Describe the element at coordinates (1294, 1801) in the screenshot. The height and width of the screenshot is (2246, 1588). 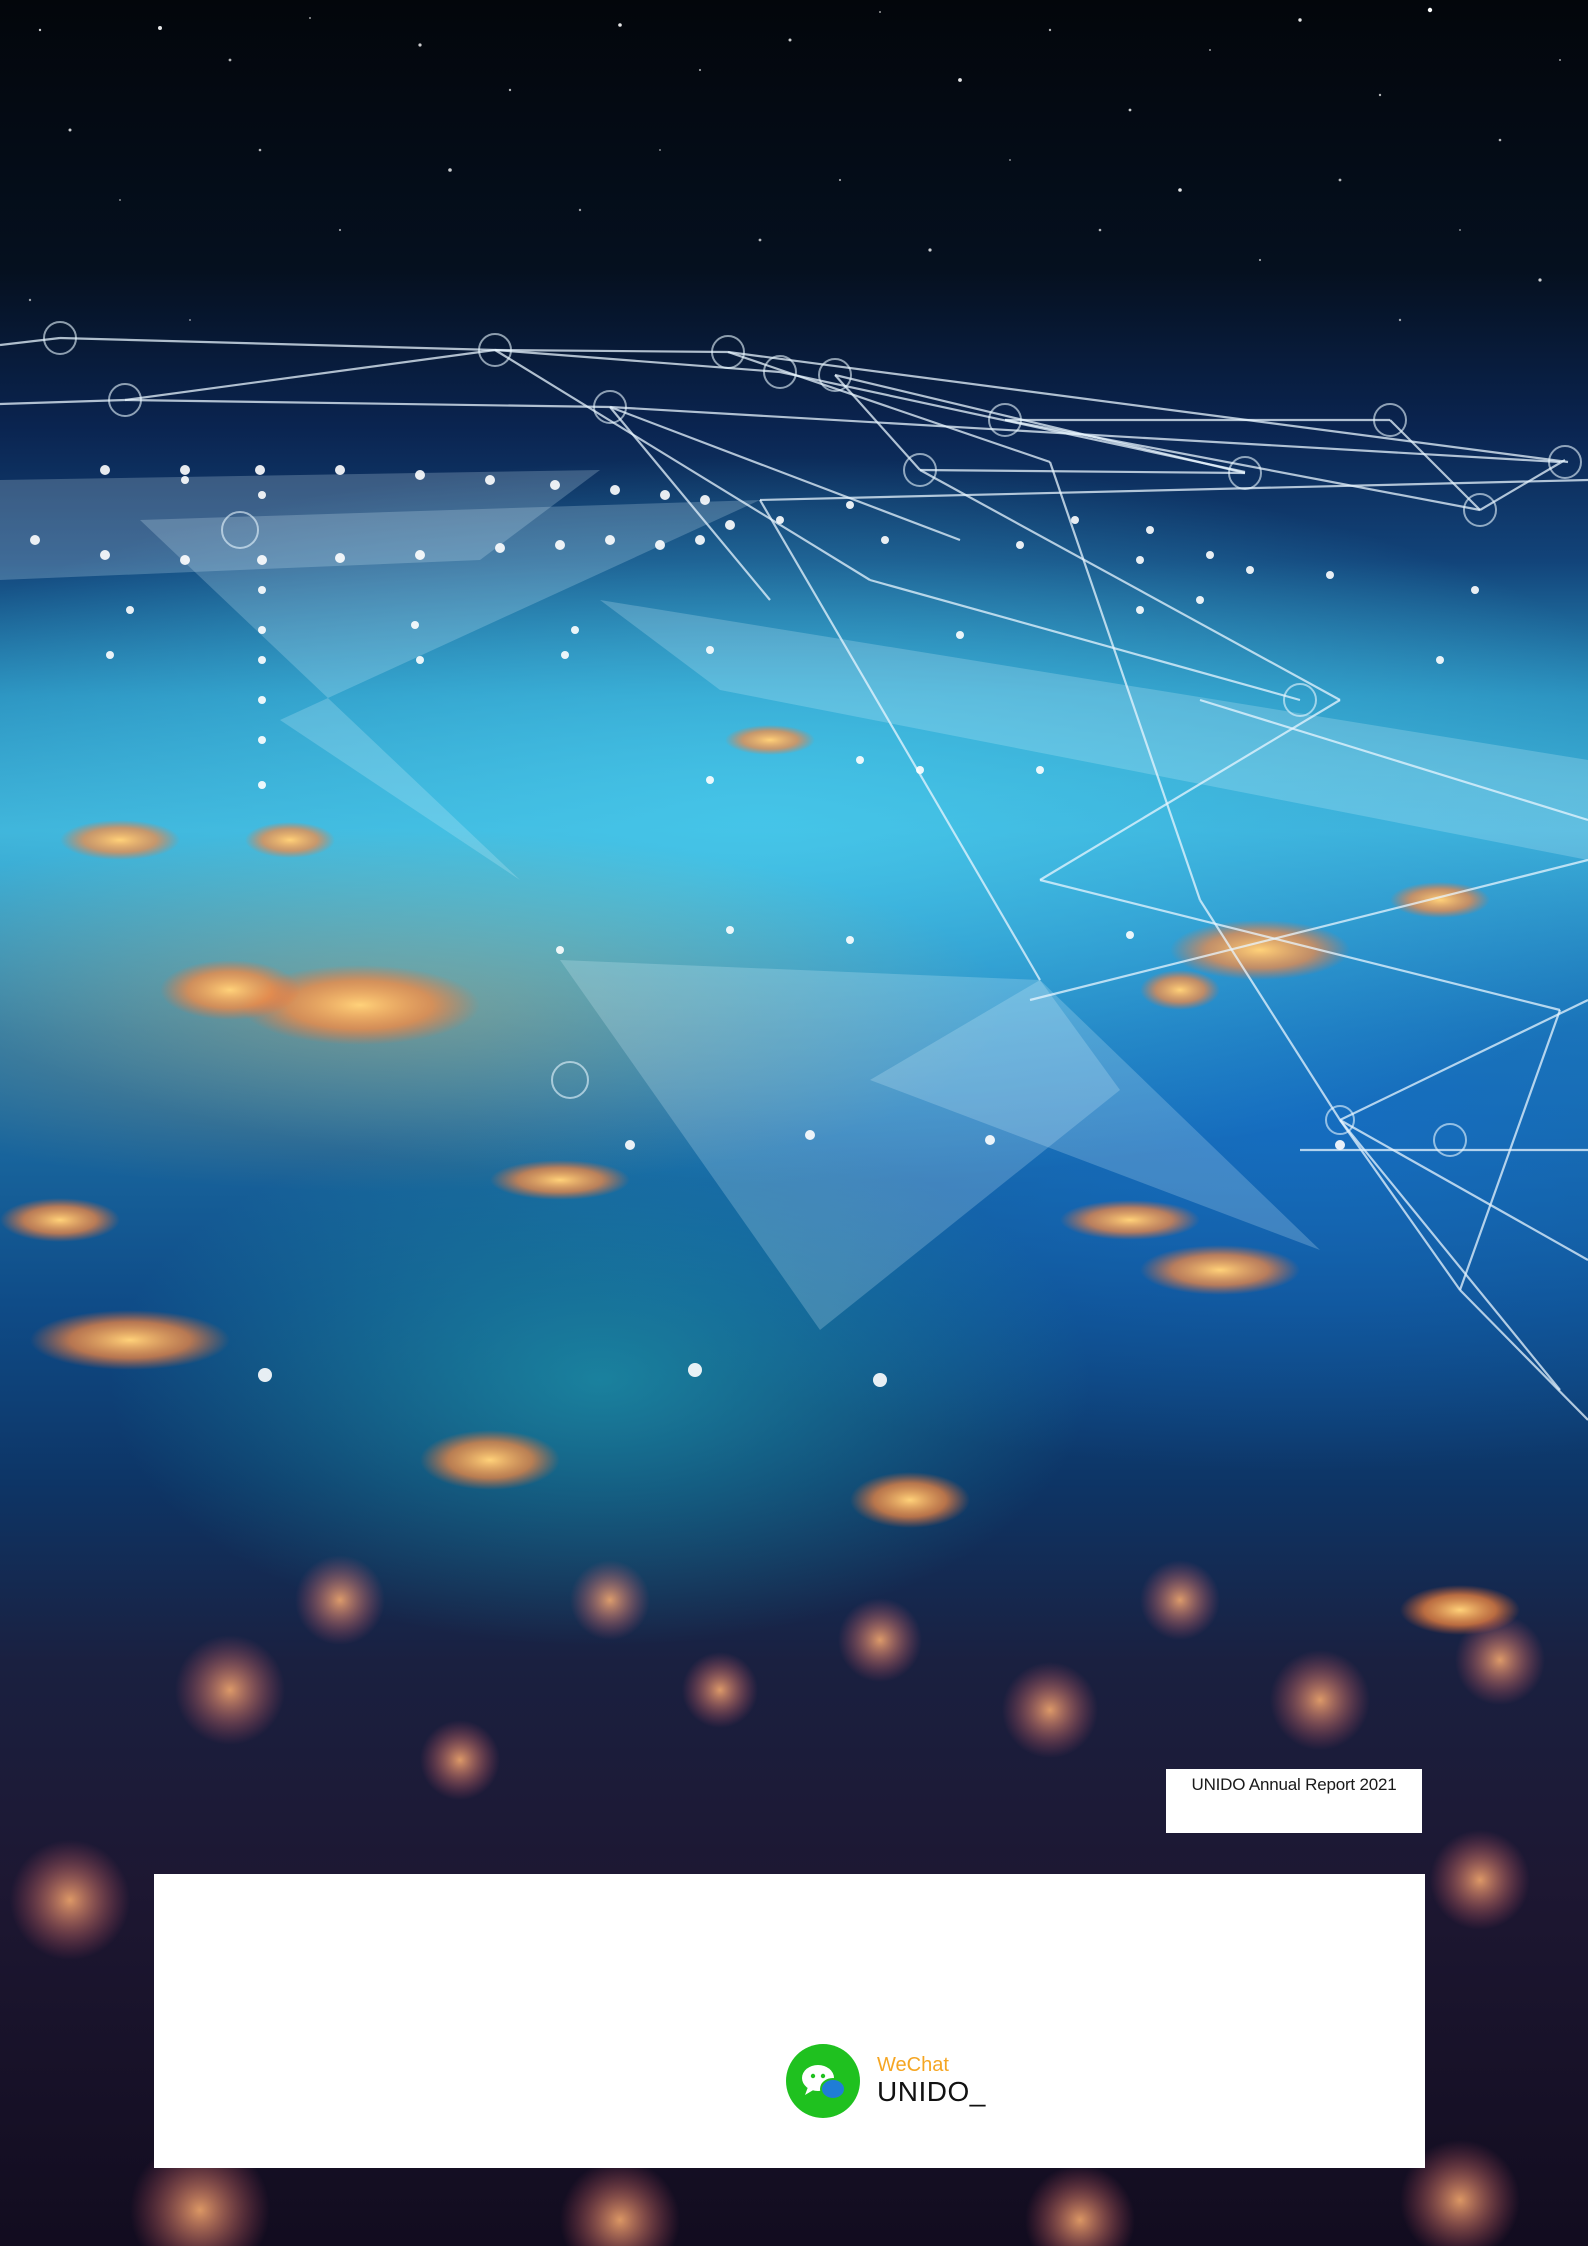
I see `report-title-tag: UNIDO Annual Report 2021` at that location.